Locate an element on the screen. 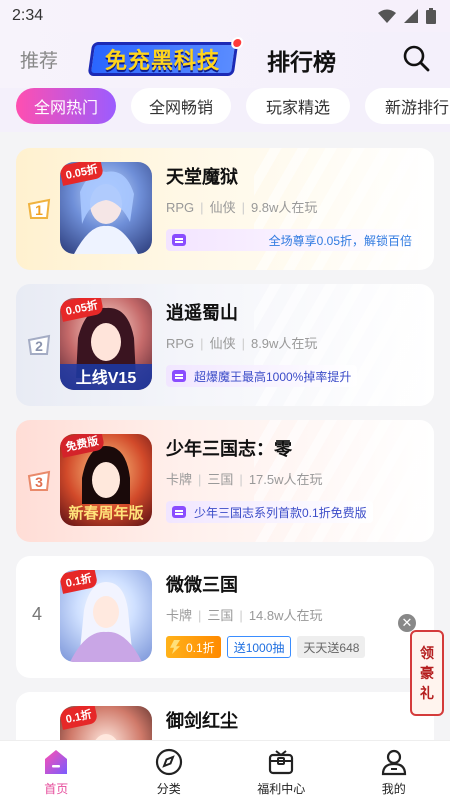 Image resolution: width=450 pixels, height=800 pixels. promo-banner: 超爆魔王最高1000%掉率提升 is located at coordinates (262, 376).